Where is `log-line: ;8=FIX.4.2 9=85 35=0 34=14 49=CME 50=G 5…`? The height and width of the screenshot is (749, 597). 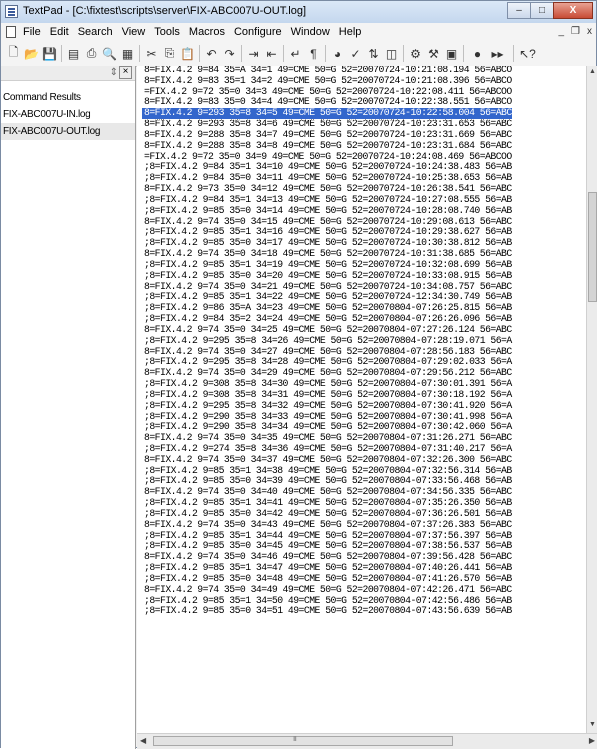 log-line: ;8=FIX.4.2 9=85 35=0 34=14 49=CME 50=G 5… is located at coordinates (328, 211).